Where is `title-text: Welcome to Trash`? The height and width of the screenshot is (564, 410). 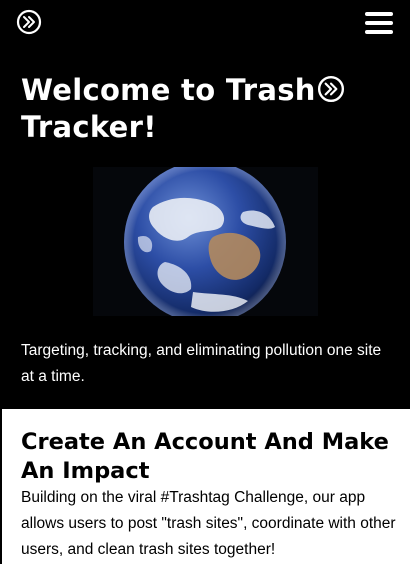
title-text: Welcome to Trash is located at coordinates (168, 90).